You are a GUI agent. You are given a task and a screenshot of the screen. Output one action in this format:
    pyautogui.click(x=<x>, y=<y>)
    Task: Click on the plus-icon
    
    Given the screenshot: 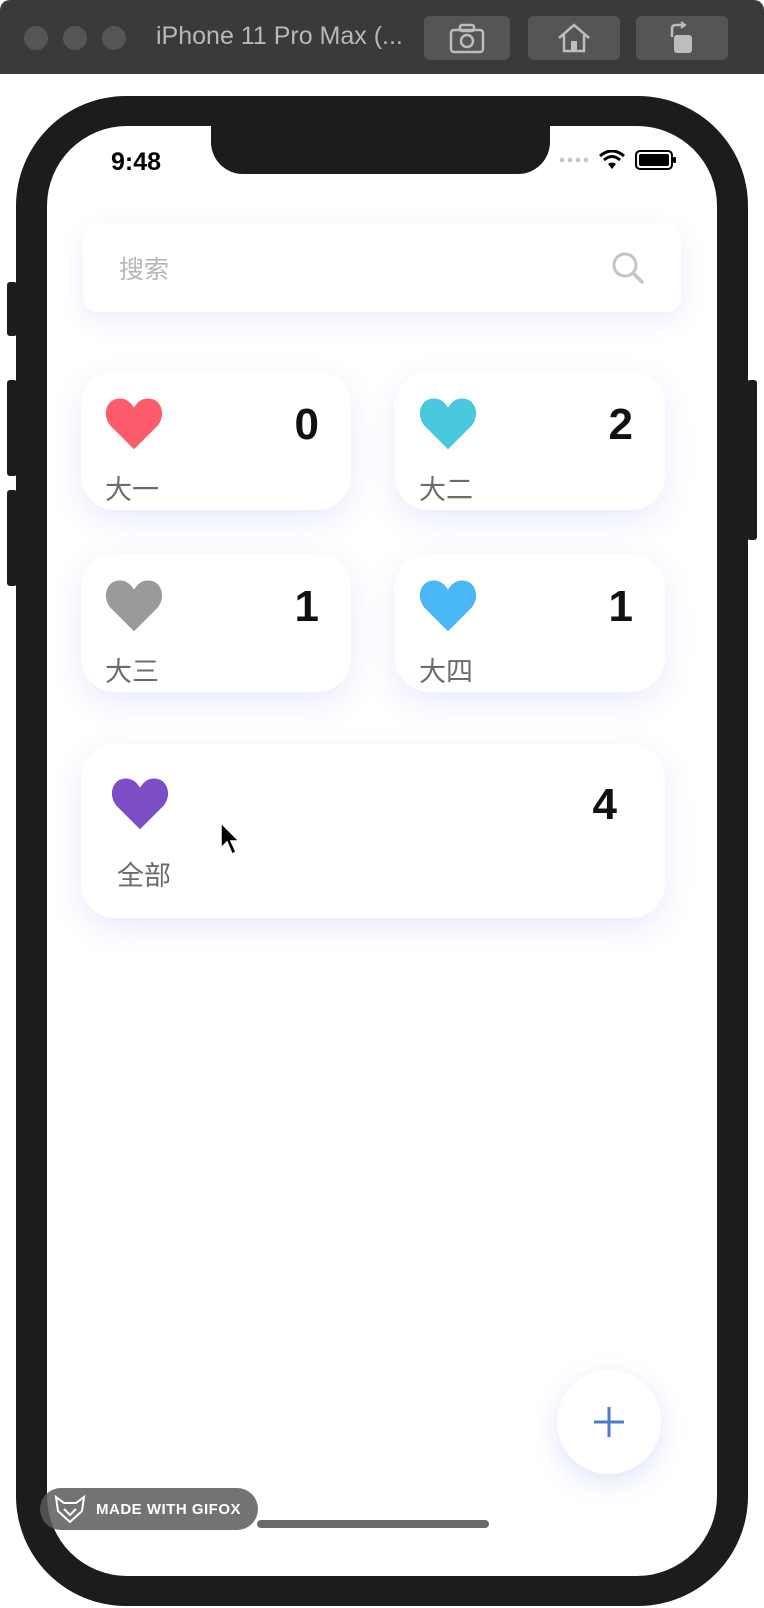 What is the action you would take?
    pyautogui.click(x=609, y=1422)
    